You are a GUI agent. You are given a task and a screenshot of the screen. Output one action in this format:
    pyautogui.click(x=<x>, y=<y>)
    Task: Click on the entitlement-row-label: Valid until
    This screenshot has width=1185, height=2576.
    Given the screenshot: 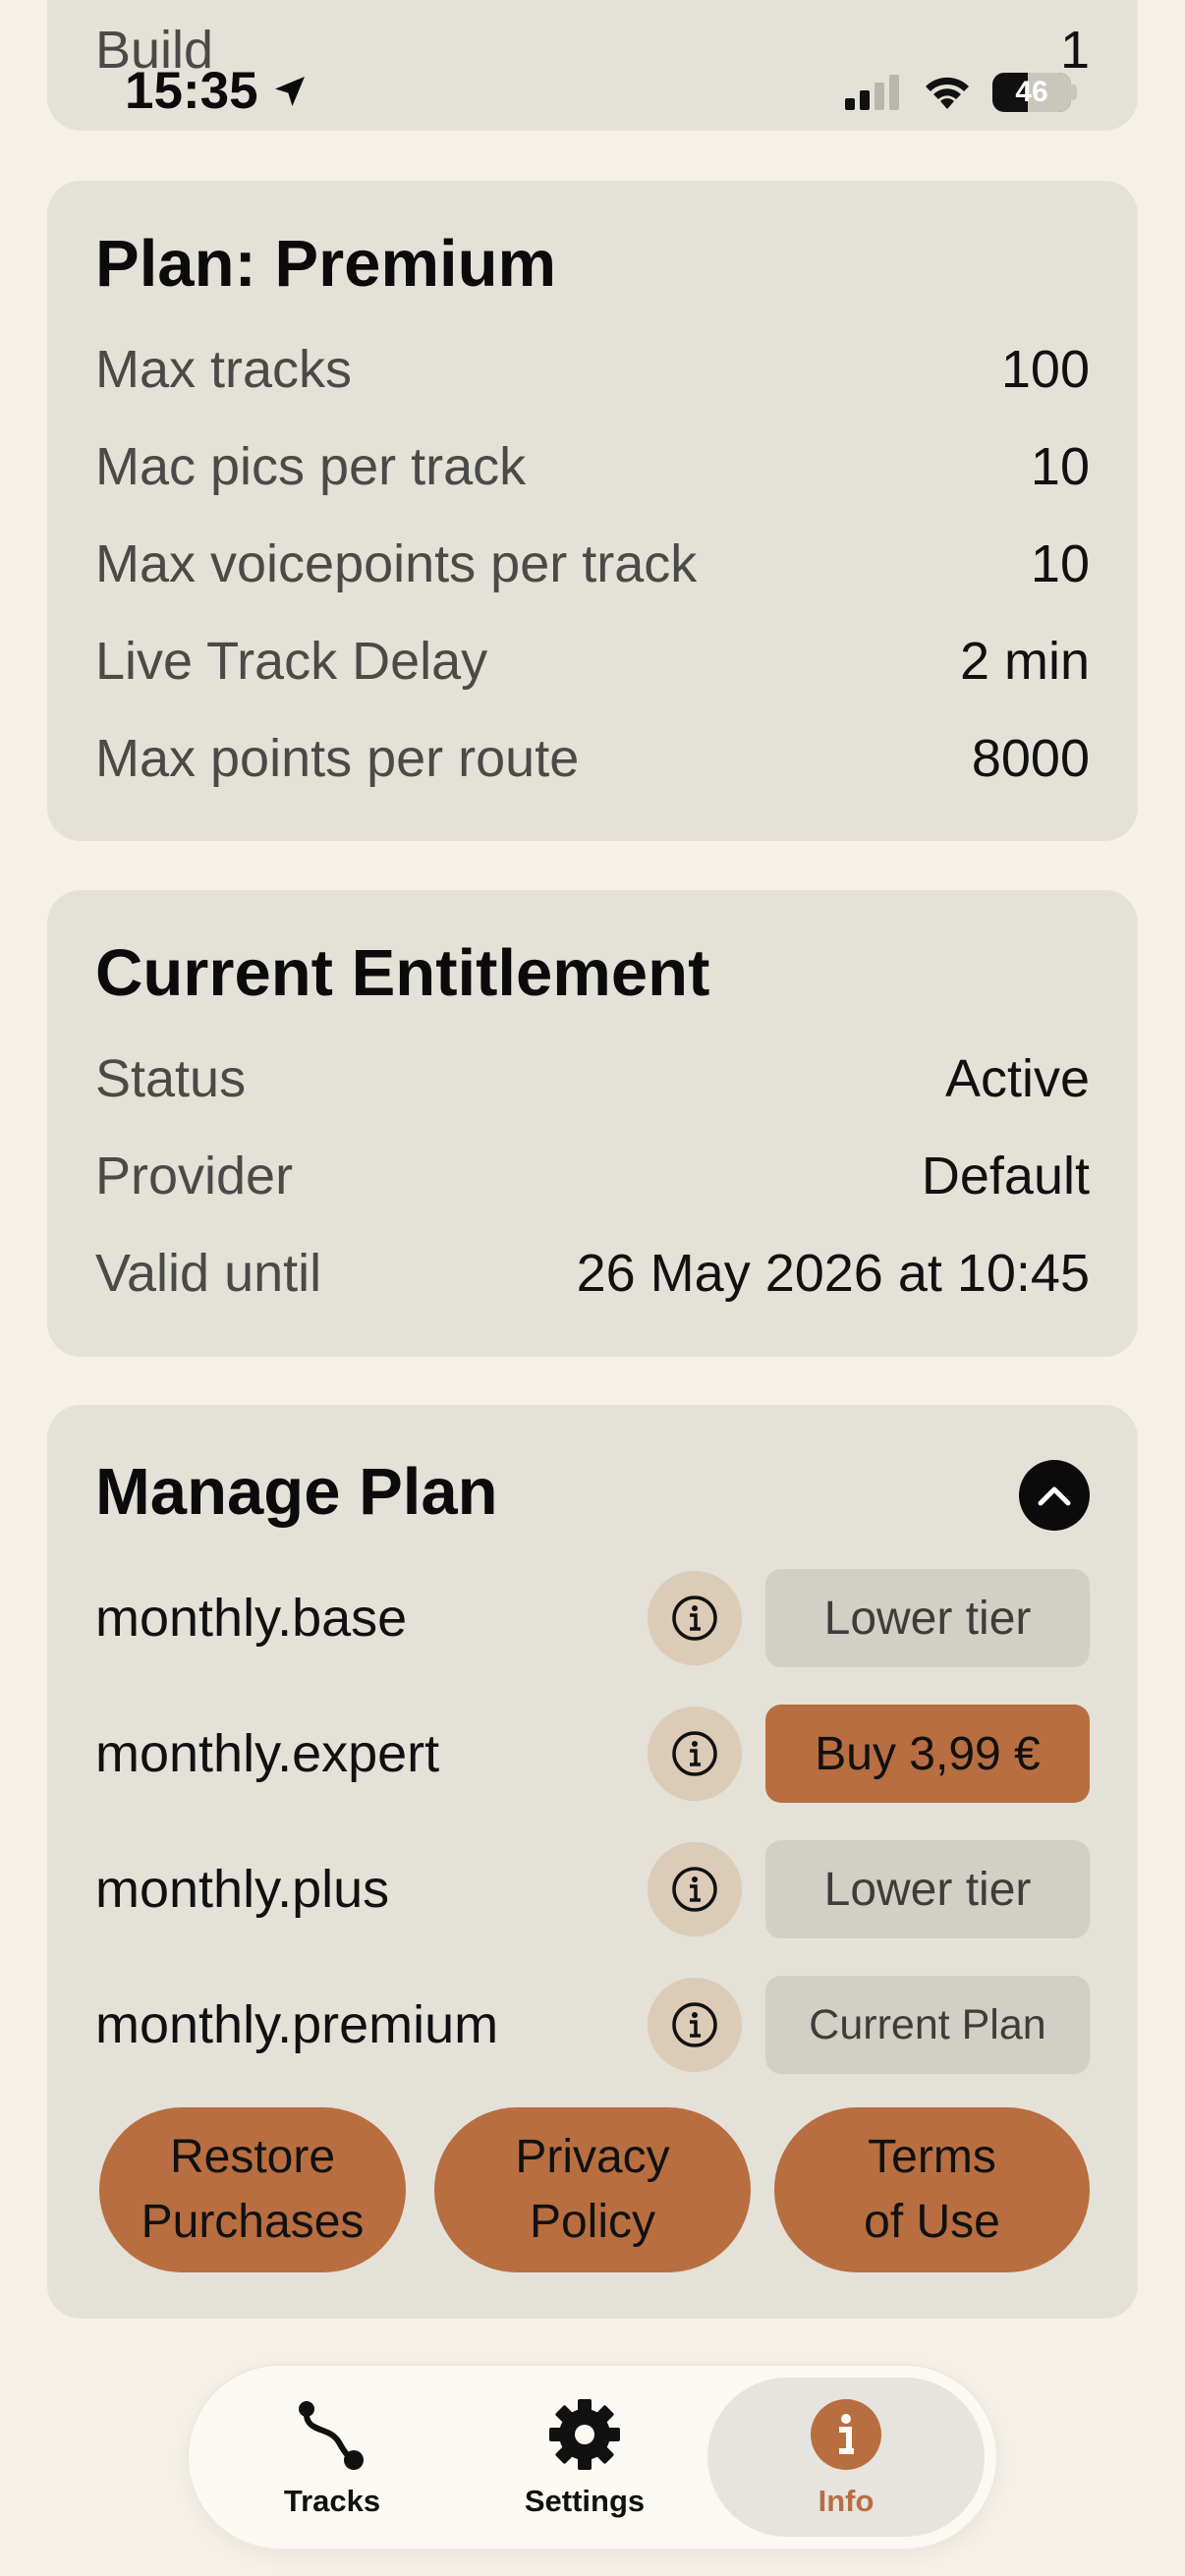 What is the action you would take?
    pyautogui.click(x=209, y=1273)
    